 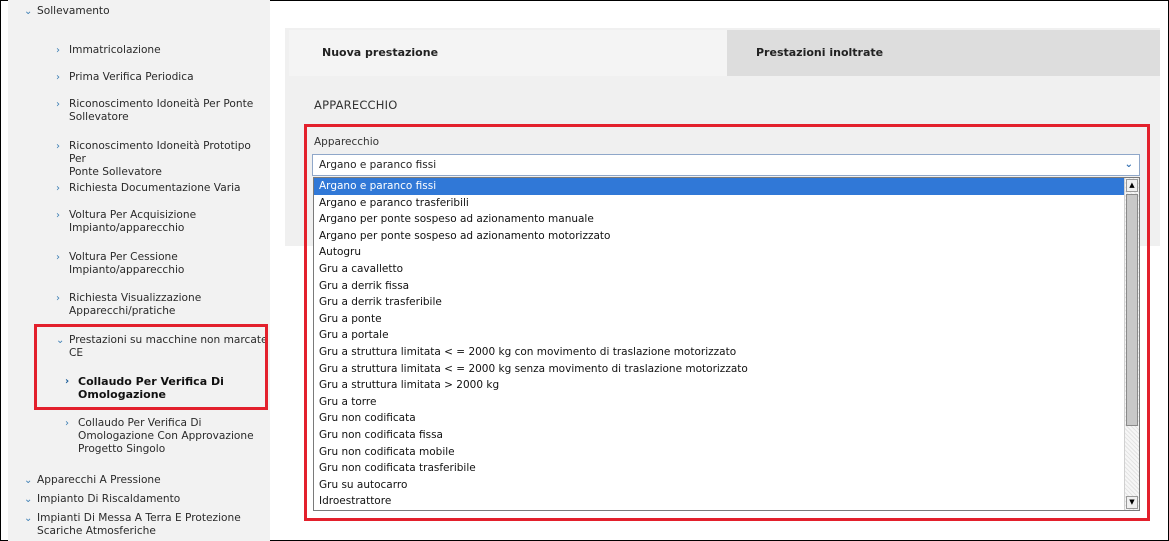 What do you see at coordinates (144, 480) in the screenshot?
I see `sidebar-group-apparecchi-pressione: ⌄ Apparecchi A Pressione` at bounding box center [144, 480].